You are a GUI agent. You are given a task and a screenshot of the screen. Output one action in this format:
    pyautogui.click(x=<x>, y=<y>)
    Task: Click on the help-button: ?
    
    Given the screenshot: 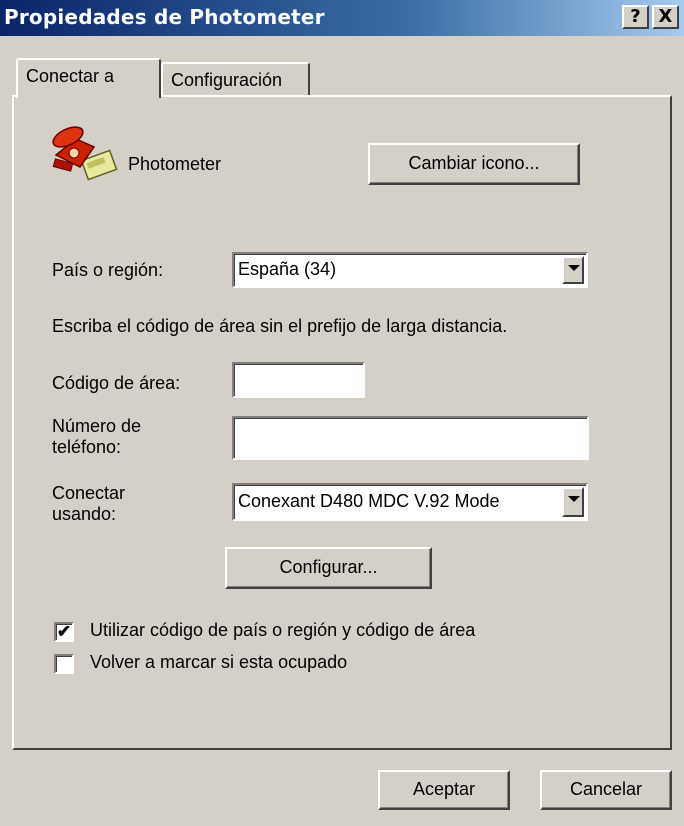 What is the action you would take?
    pyautogui.click(x=635, y=17)
    